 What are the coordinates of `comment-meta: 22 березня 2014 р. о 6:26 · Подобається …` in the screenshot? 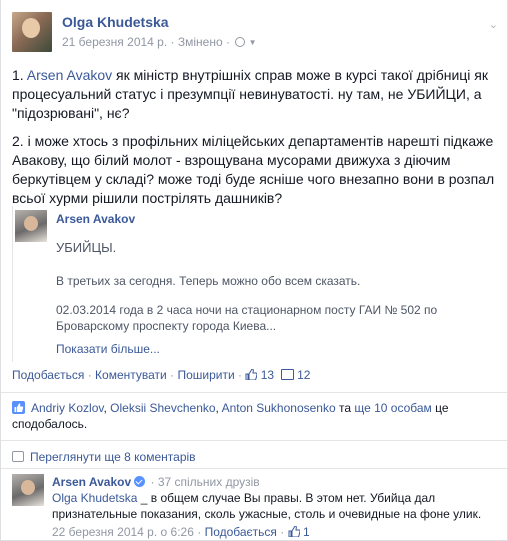 It's located at (181, 532).